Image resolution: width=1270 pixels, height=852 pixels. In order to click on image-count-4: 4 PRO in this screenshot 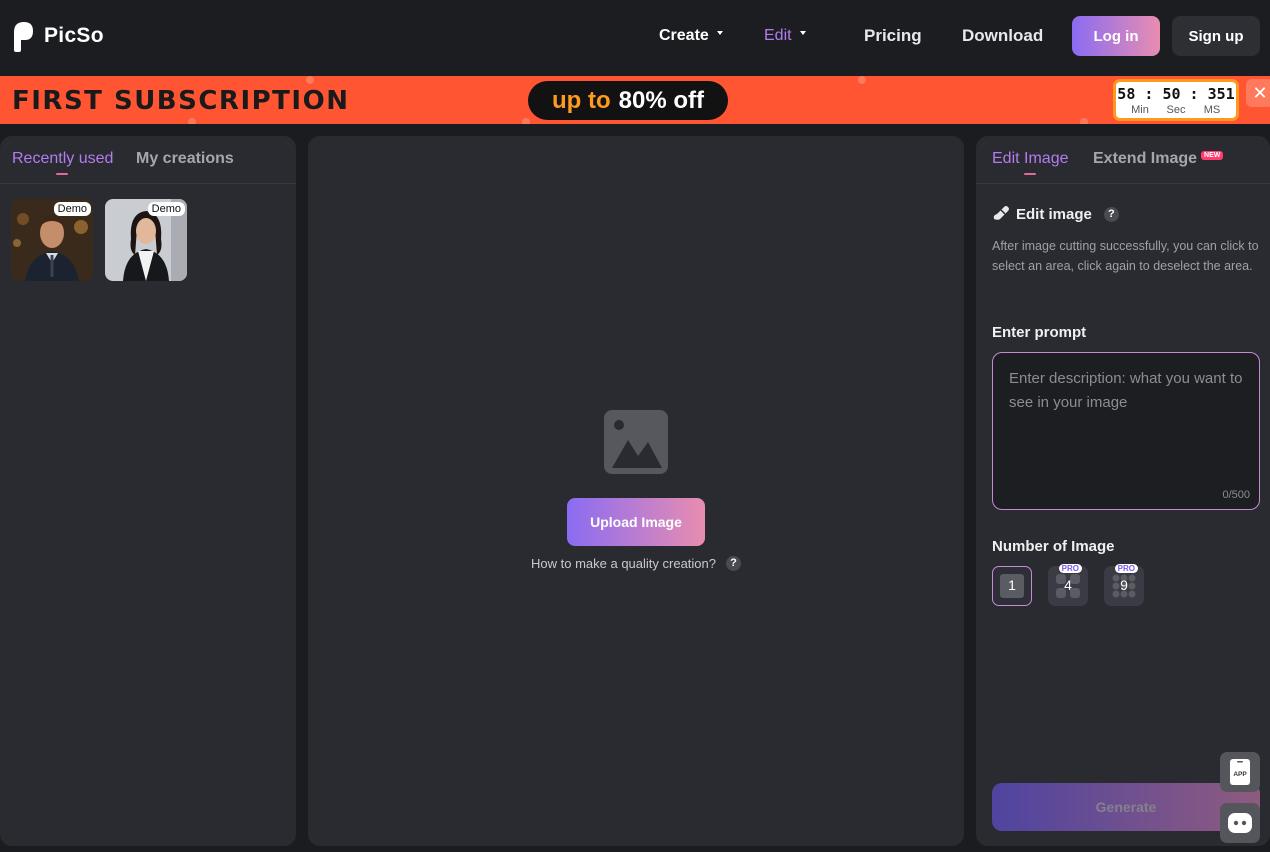, I will do `click(1068, 585)`.